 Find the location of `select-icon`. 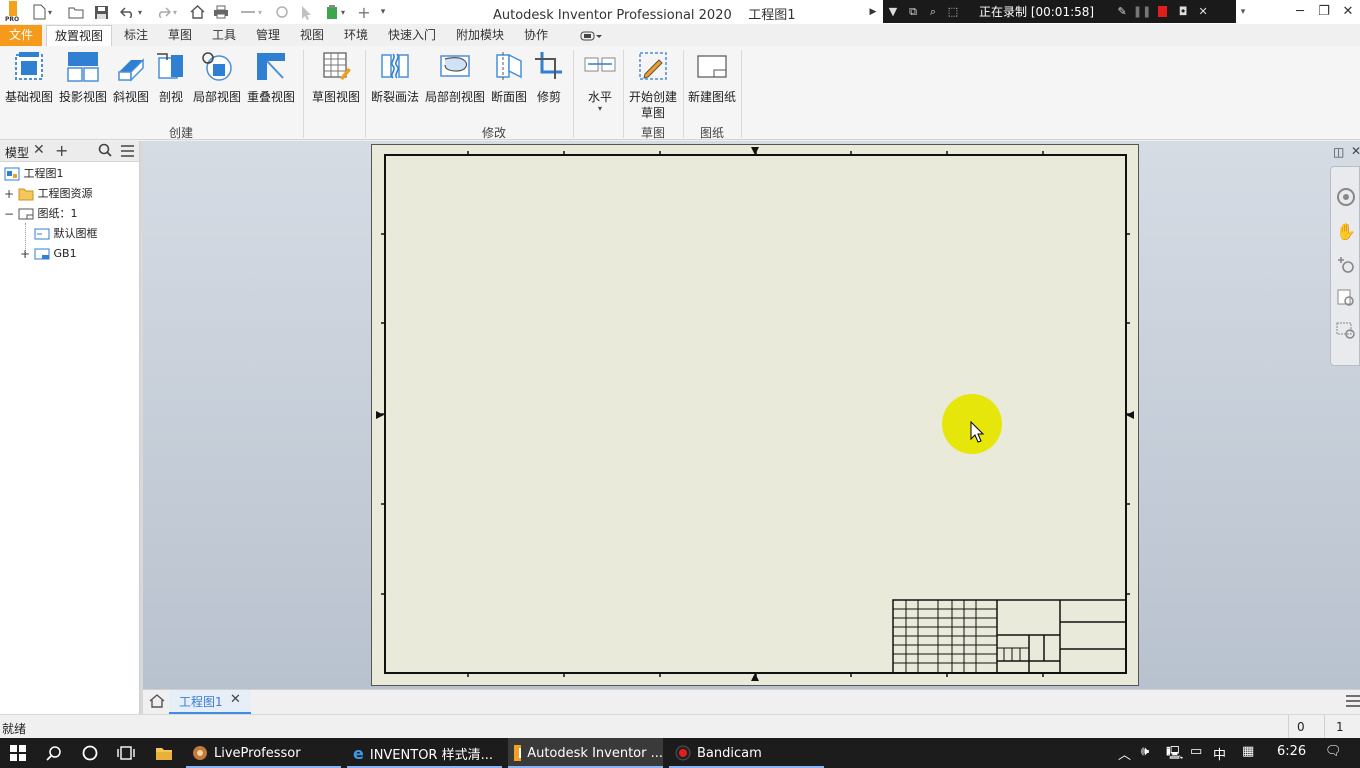

select-icon is located at coordinates (307, 12).